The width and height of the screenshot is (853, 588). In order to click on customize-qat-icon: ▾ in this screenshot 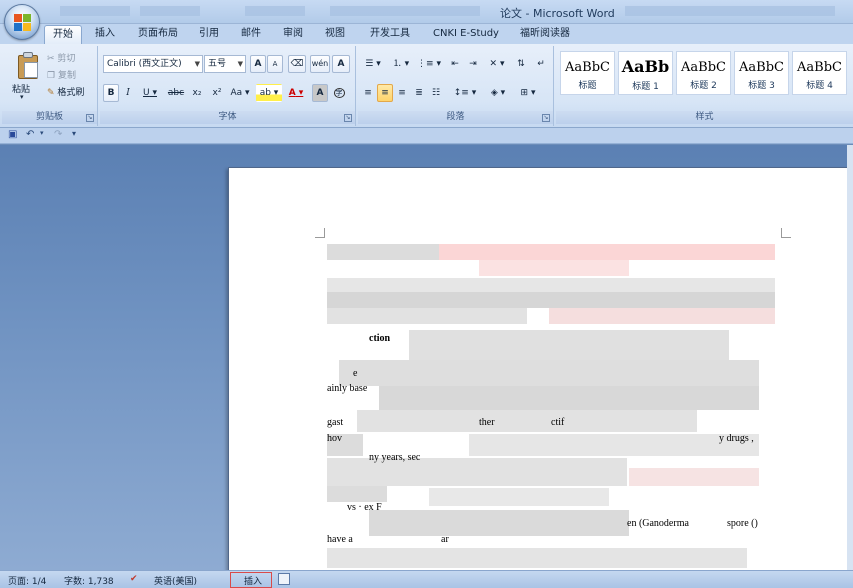, I will do `click(74, 133)`.